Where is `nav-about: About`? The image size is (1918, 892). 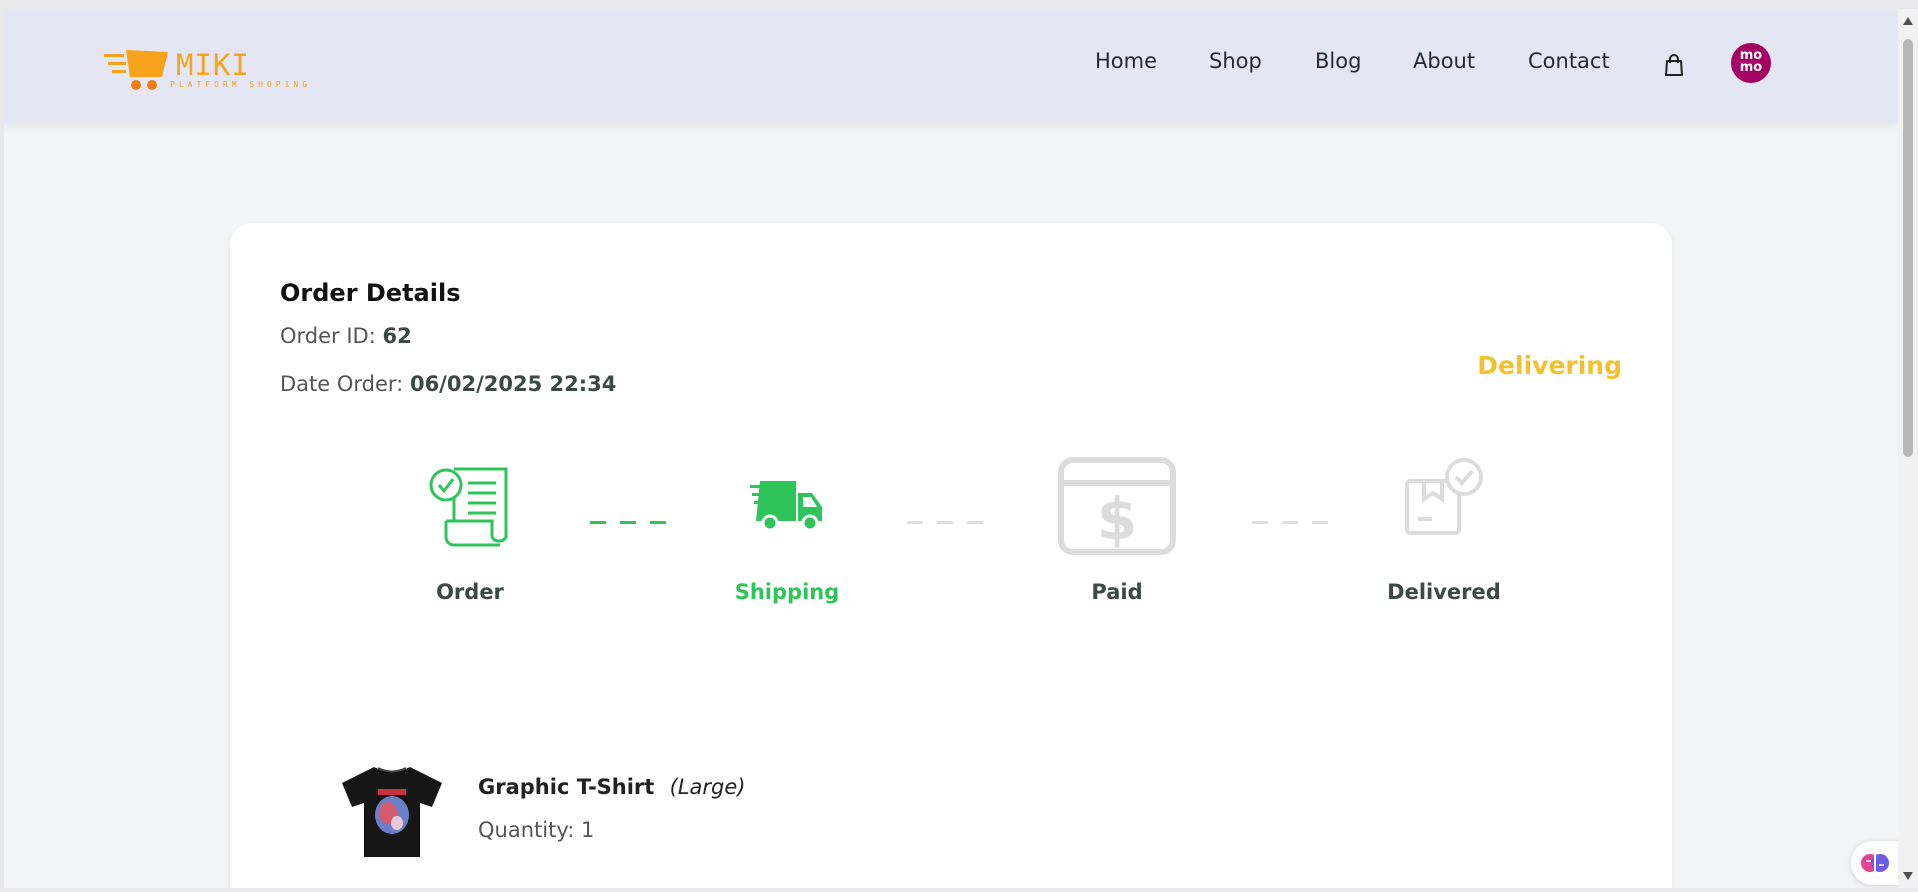 nav-about: About is located at coordinates (1444, 61).